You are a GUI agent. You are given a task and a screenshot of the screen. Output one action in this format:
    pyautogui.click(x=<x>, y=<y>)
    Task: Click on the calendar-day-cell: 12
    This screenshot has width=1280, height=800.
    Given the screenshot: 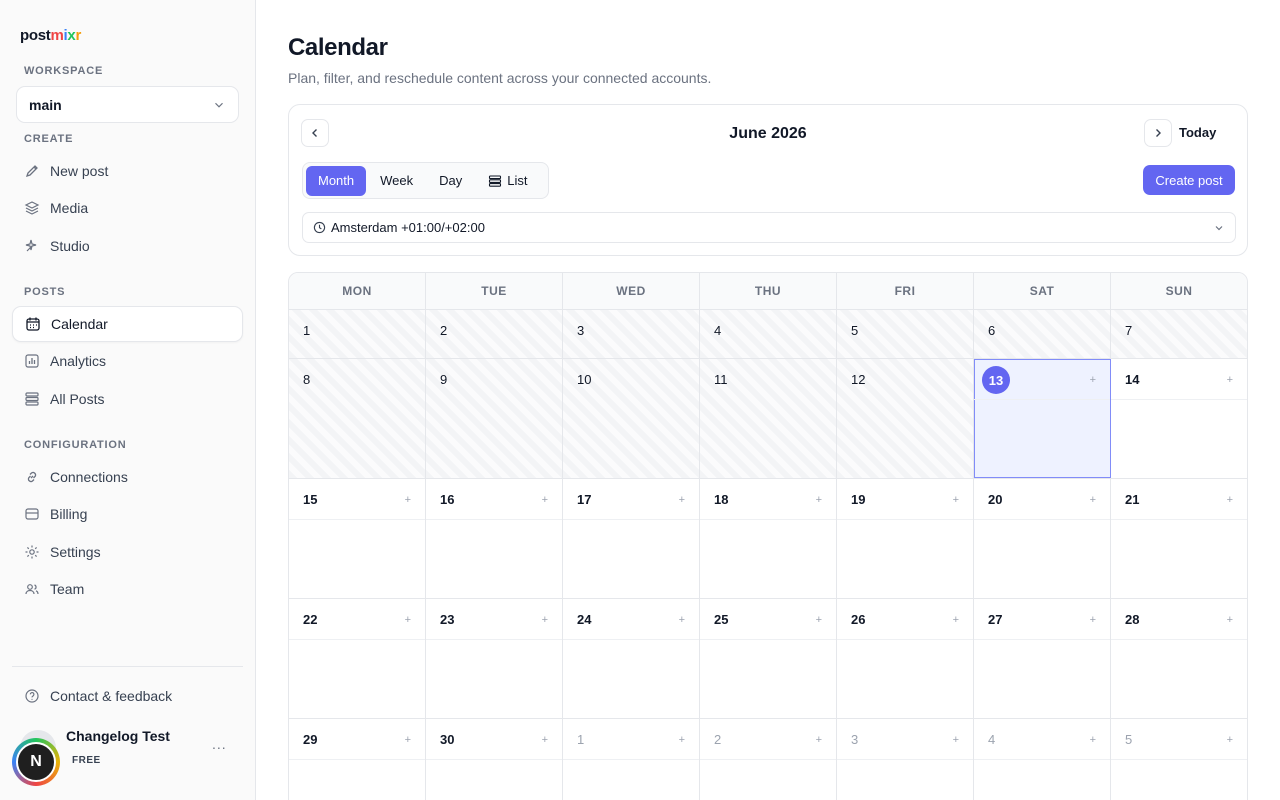 What is the action you would take?
    pyautogui.click(x=905, y=418)
    